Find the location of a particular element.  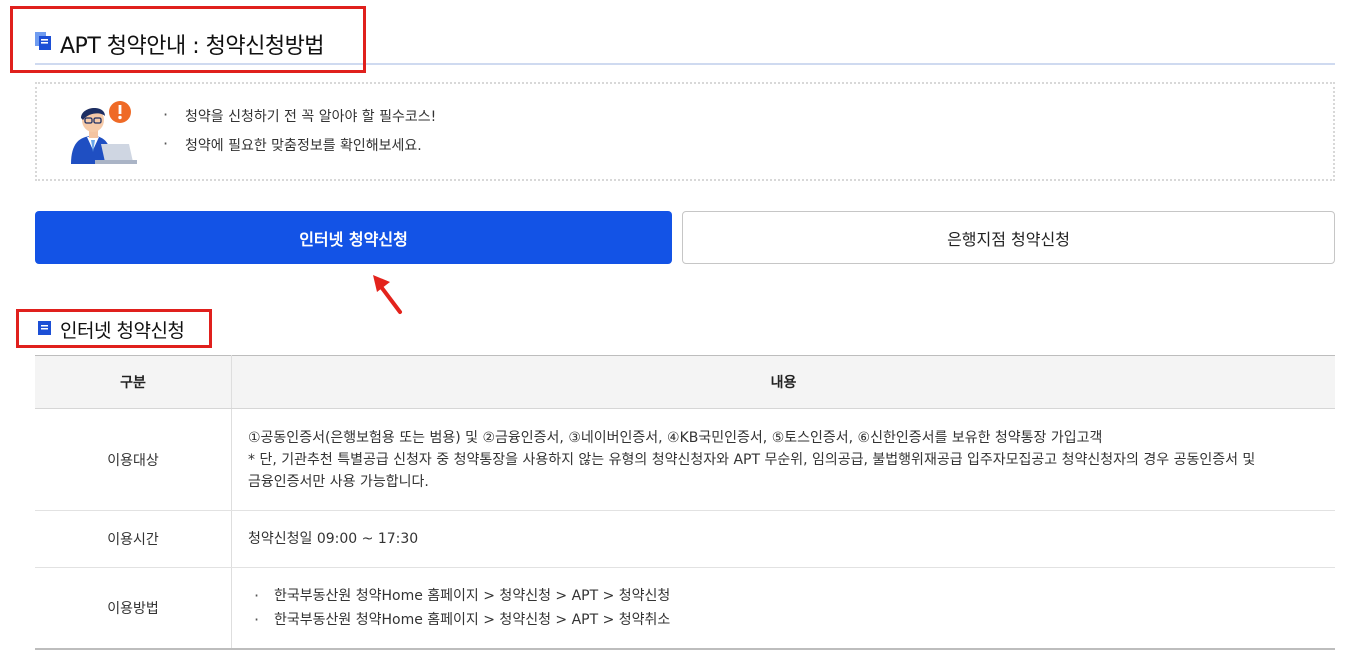

content-line: 금융인증서만 사용 가능합니다. is located at coordinates (338, 481).